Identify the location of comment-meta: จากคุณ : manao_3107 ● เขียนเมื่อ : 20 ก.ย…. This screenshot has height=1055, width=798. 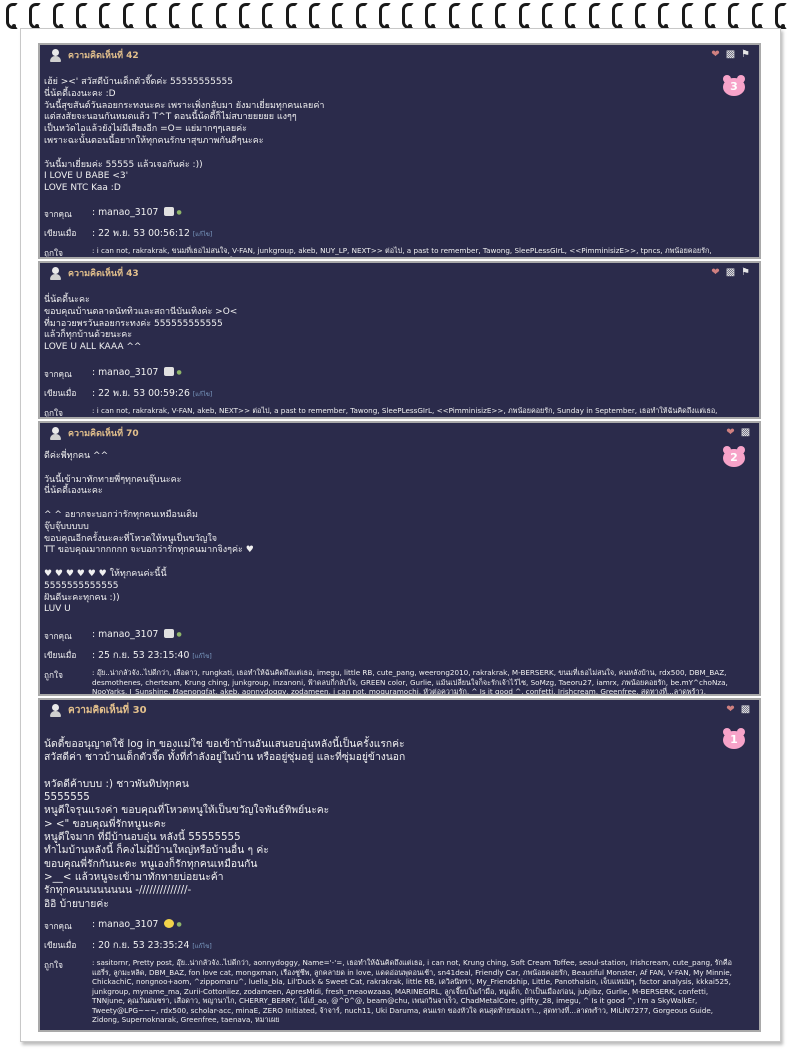
(389, 974).